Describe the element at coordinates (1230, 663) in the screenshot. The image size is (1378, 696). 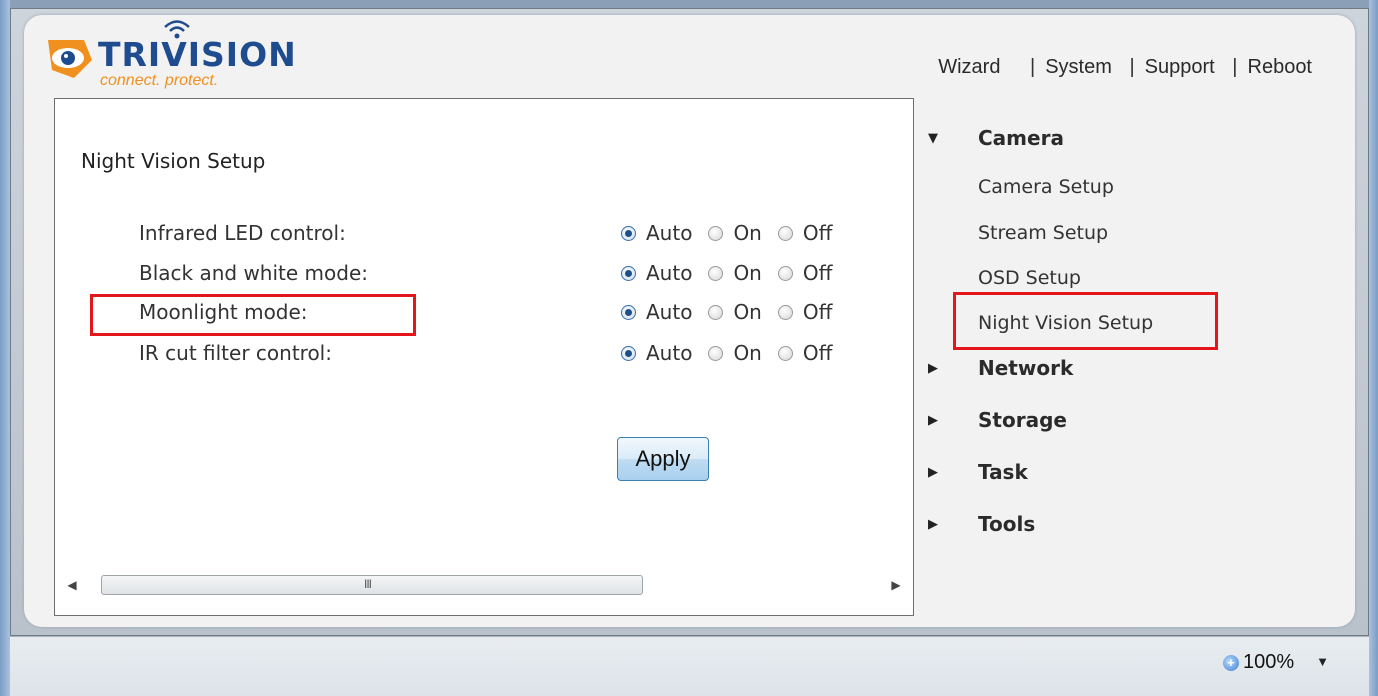
I see `zoom-icon: +` at that location.